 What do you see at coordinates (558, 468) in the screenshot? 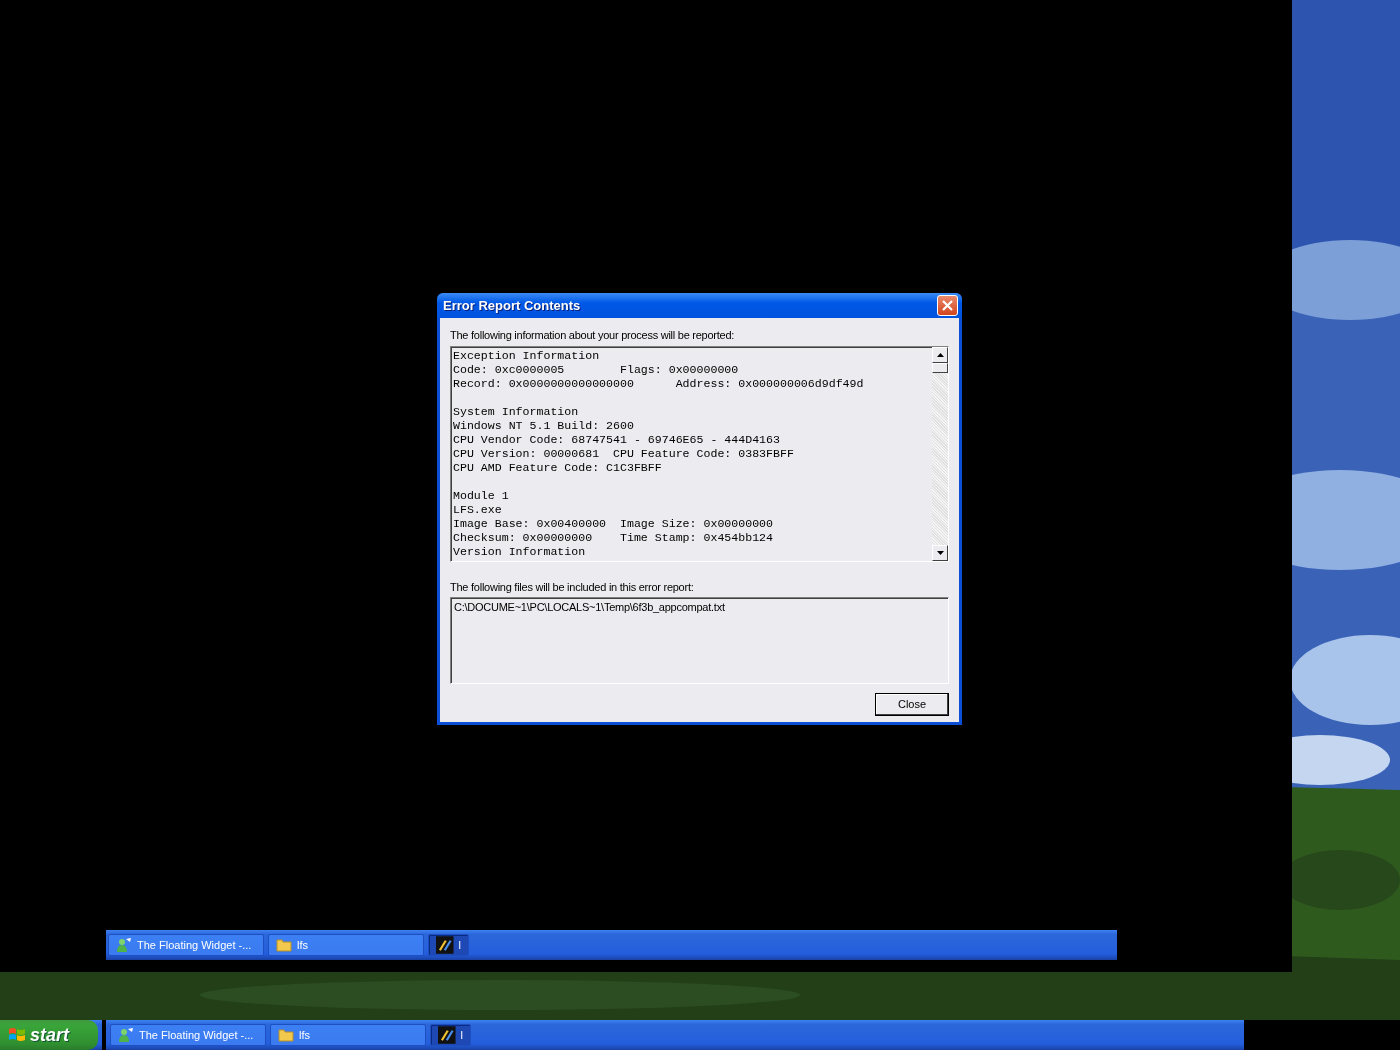
I see `report-line: CPU AMD Feature Code: C1C3FBFF` at bounding box center [558, 468].